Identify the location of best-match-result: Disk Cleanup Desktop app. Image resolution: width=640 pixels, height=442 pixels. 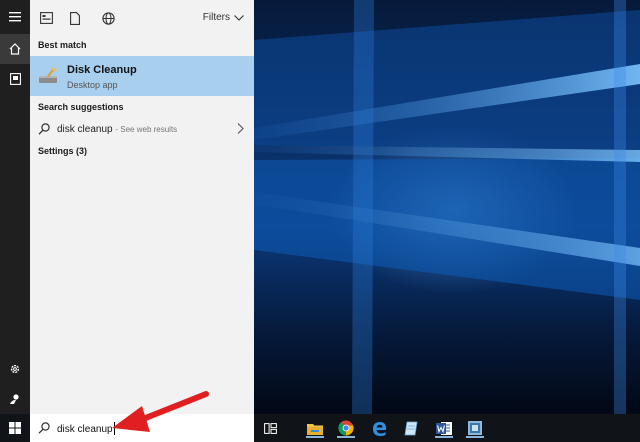
(142, 76).